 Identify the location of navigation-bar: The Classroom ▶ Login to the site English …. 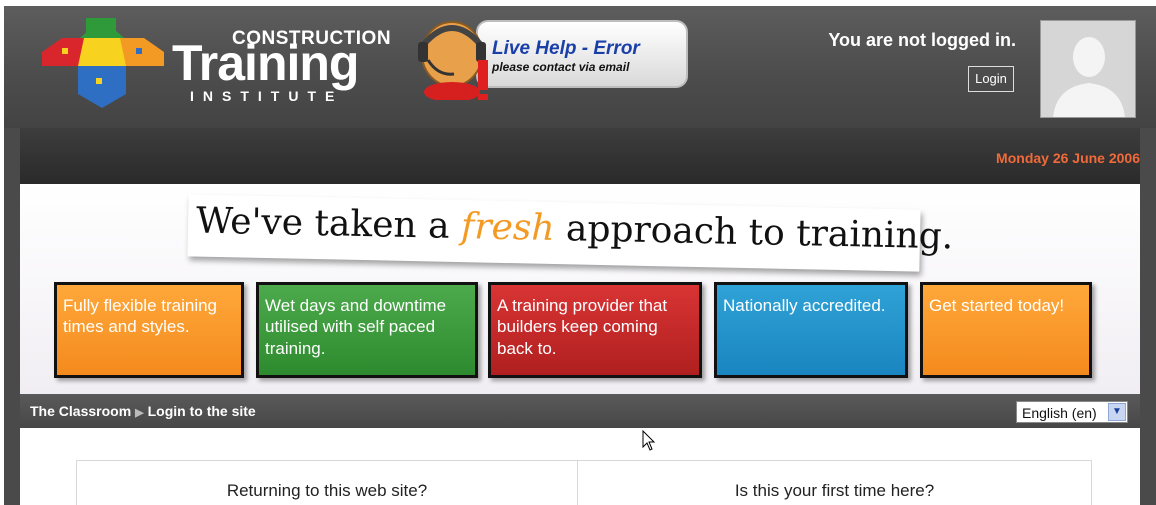
(580, 411).